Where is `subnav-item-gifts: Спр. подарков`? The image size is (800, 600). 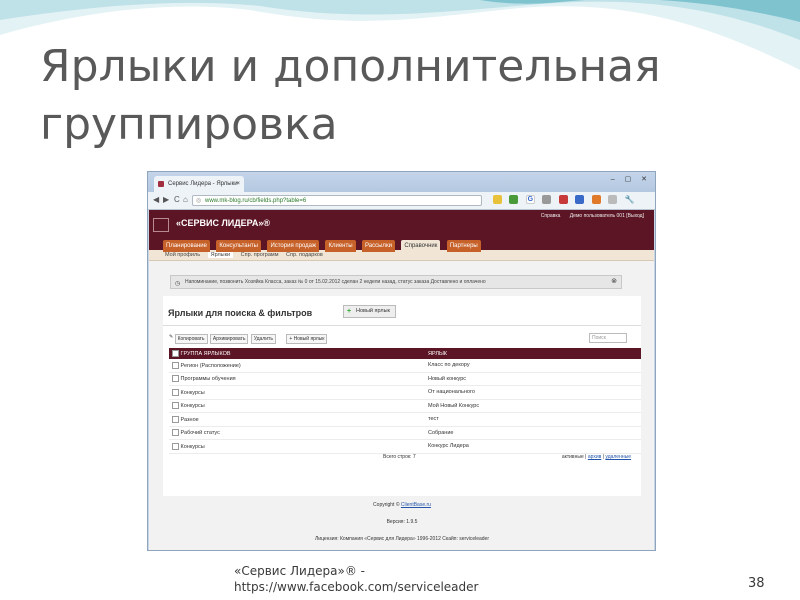 subnav-item-gifts: Спр. подарков is located at coordinates (304, 255).